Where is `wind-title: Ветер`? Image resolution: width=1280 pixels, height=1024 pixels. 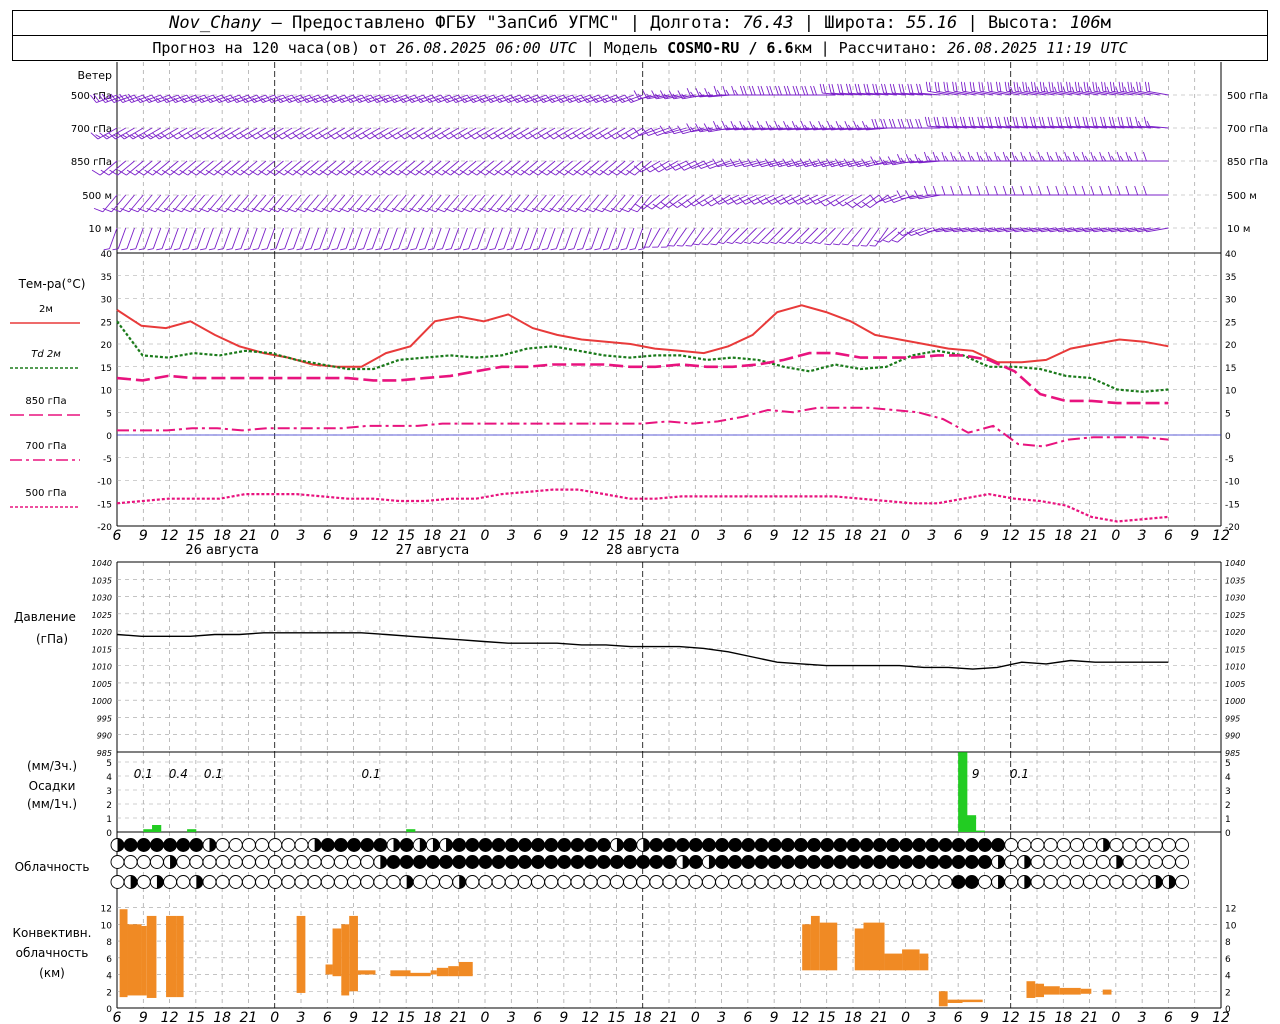
wind-title: Ветер is located at coordinates (95, 75).